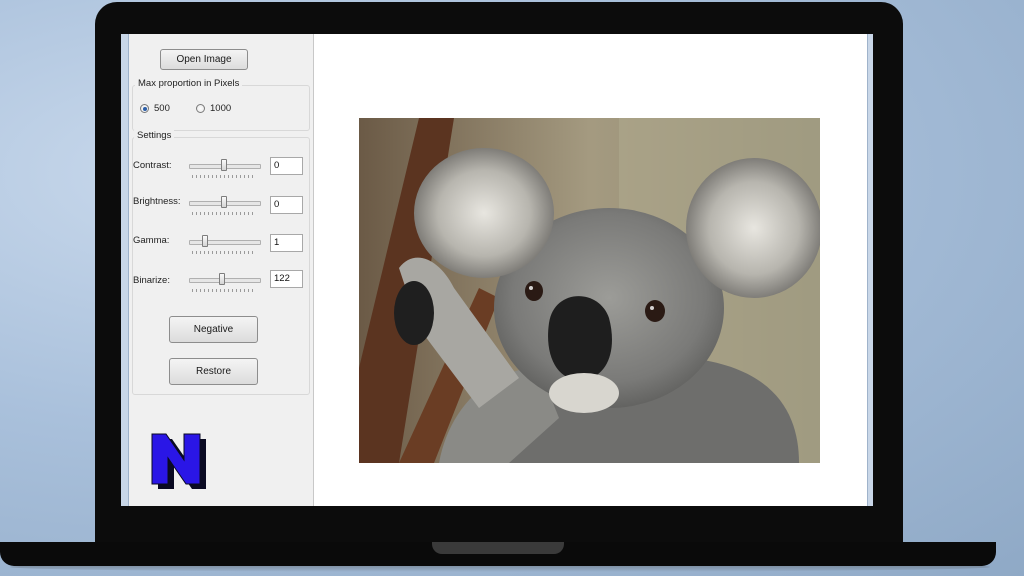 This screenshot has height=576, width=1024. I want to click on brightness-input: 0, so click(286, 205).